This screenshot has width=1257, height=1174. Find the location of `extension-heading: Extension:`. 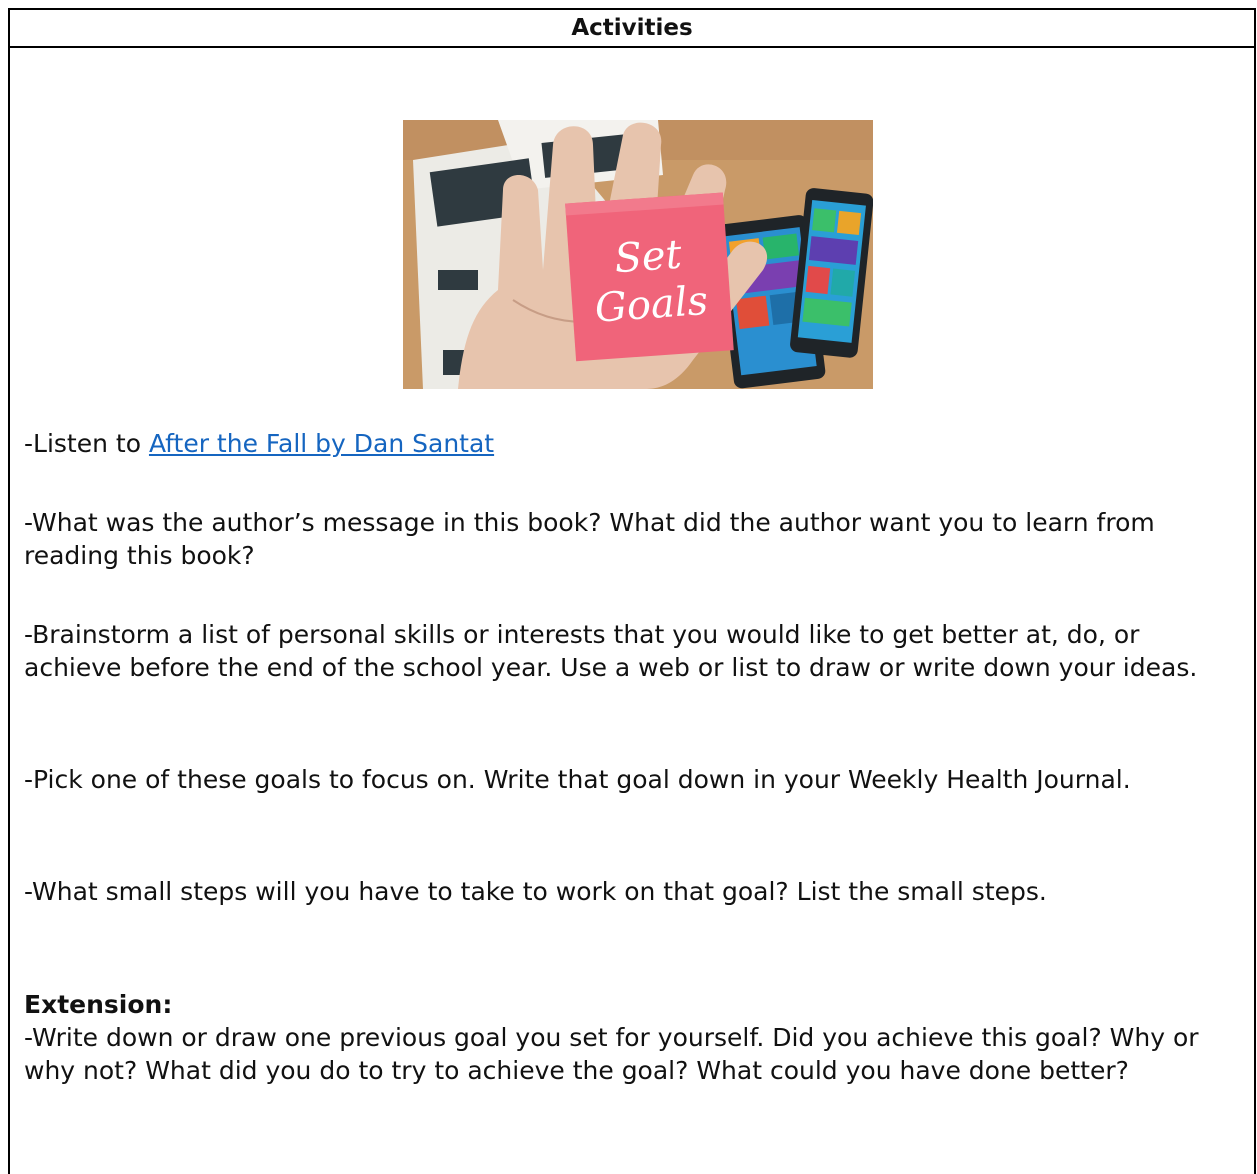

extension-heading: Extension: is located at coordinates (98, 1004).